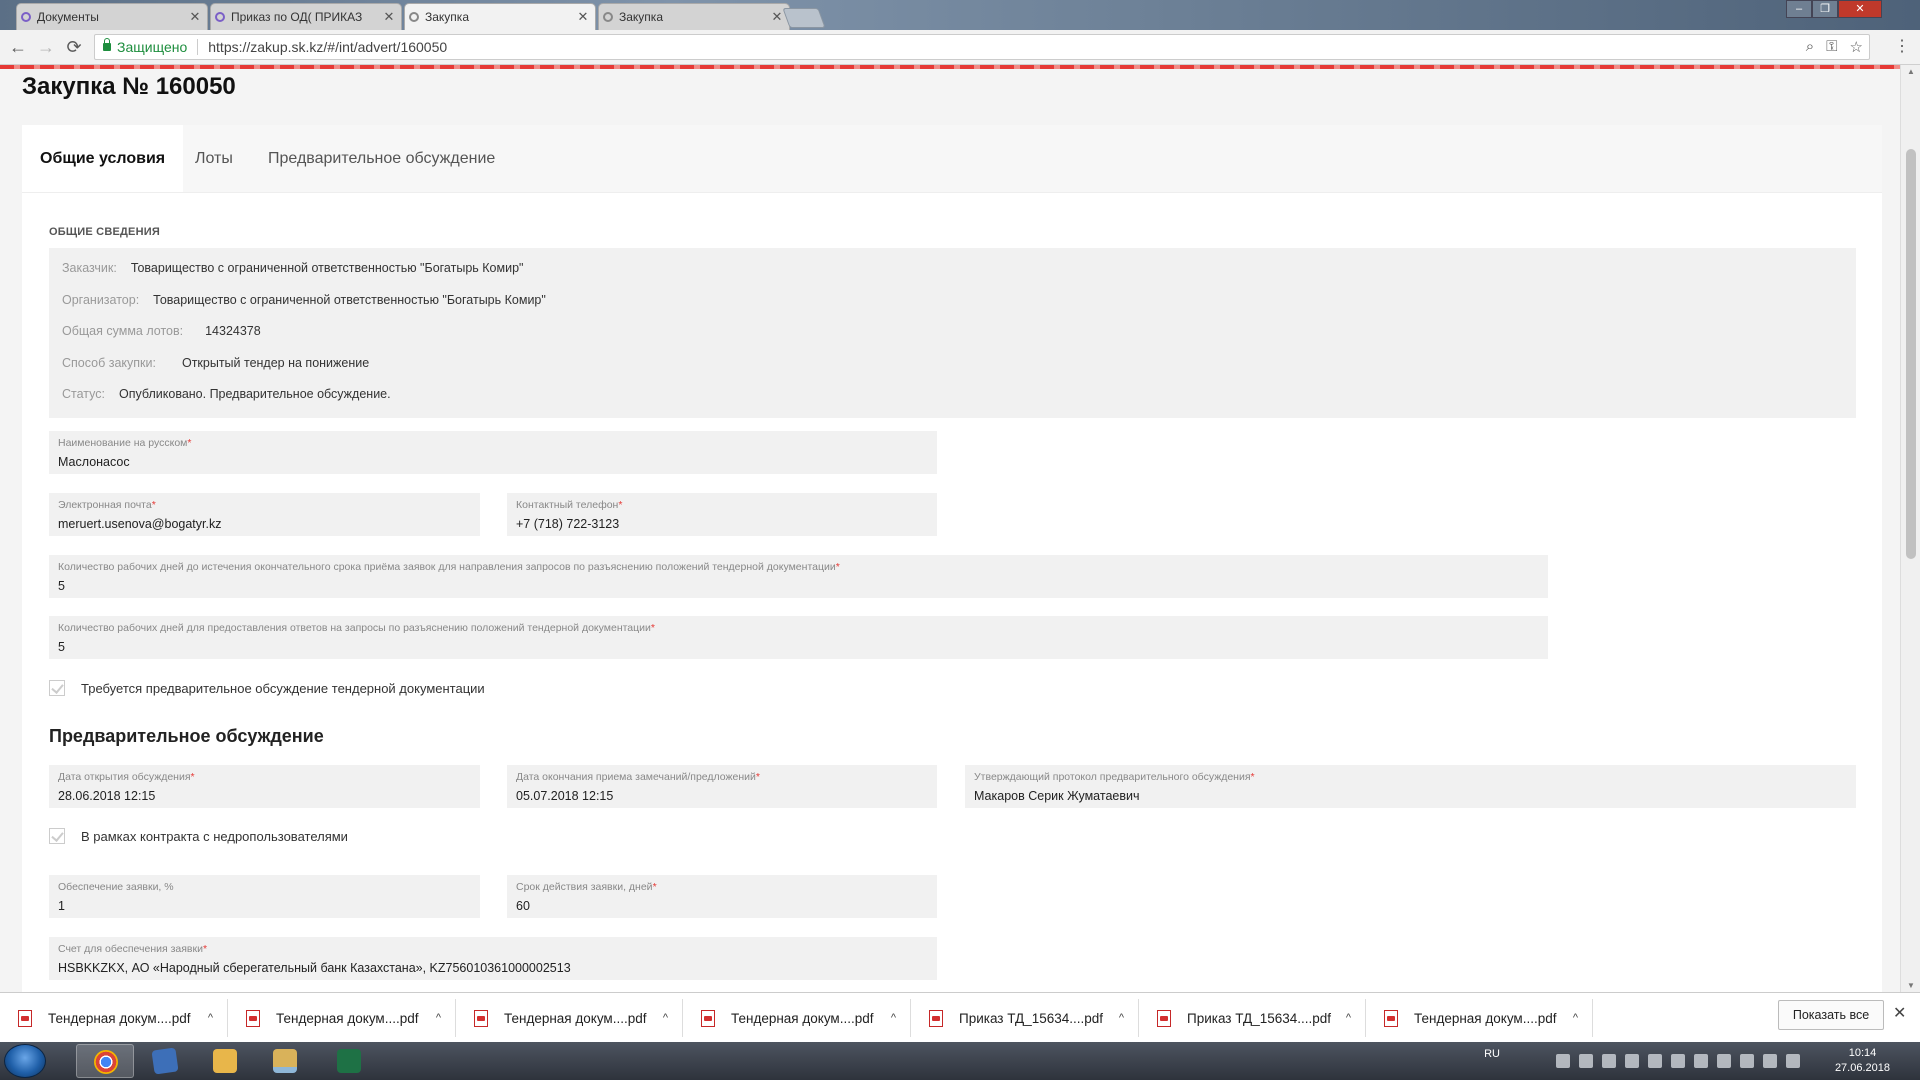  Describe the element at coordinates (264, 896) in the screenshot. I see `security-percent-field: Обеспечение заявки, % 1` at that location.